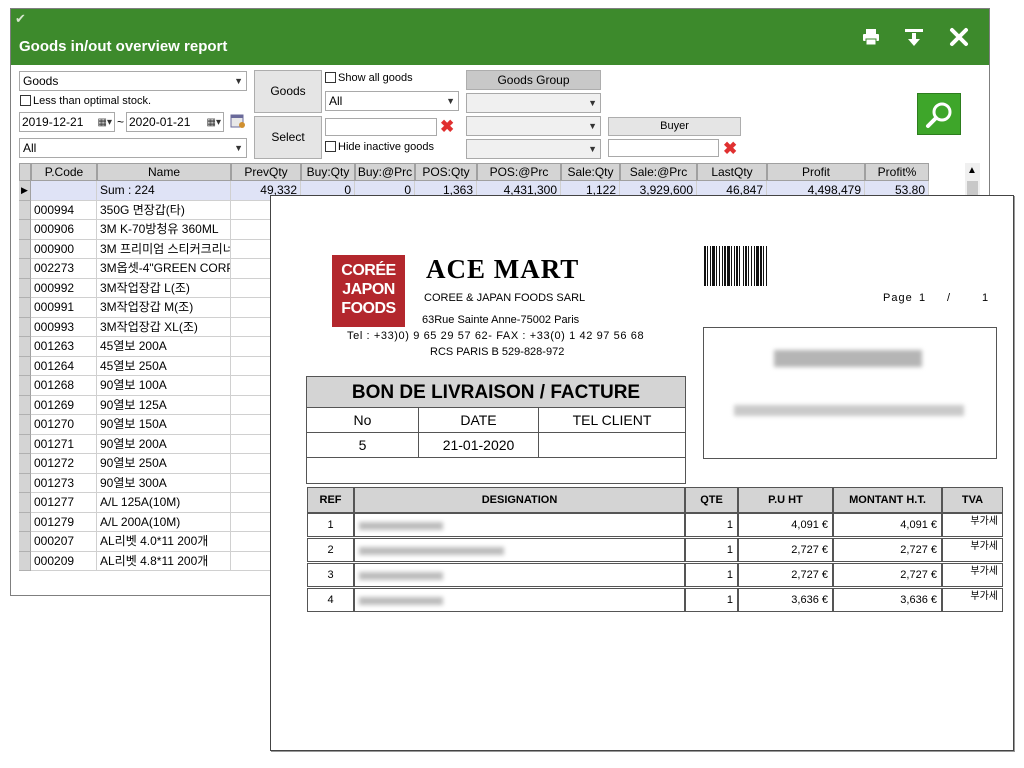  Describe the element at coordinates (64, 191) in the screenshot. I see `sum-cell` at that location.